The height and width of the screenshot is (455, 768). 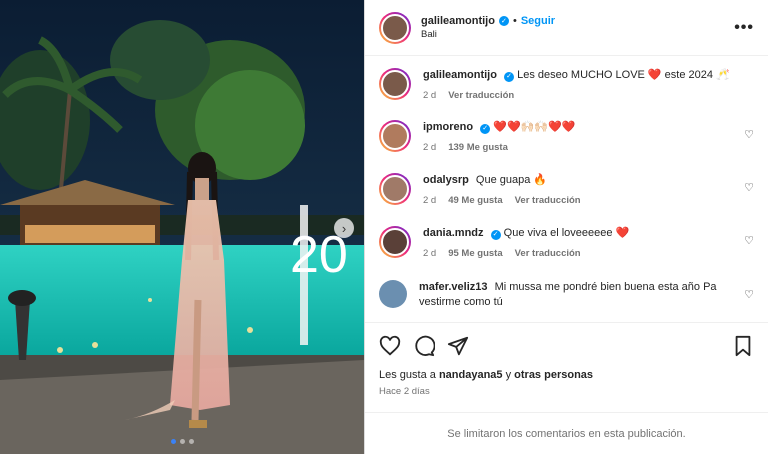 I want to click on post-header: galileamontijo ✓ • Seguir Bali •••, so click(x=566, y=28).